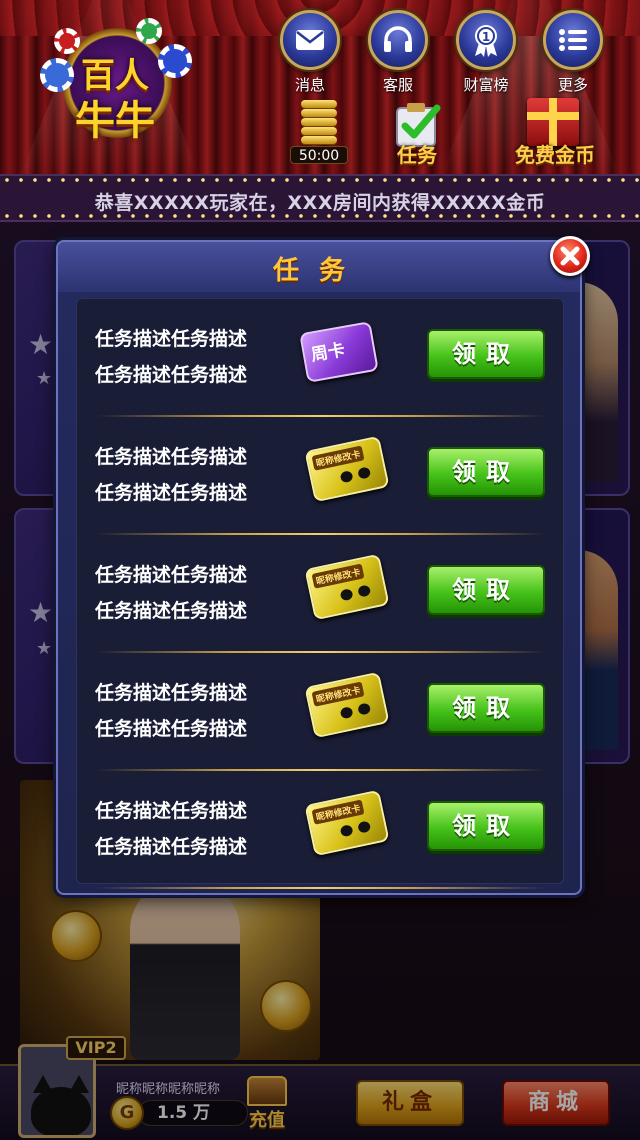 This screenshot has width=640, height=1140. Describe the element at coordinates (573, 55) in the screenshot. I see `more-button: 更多` at that location.